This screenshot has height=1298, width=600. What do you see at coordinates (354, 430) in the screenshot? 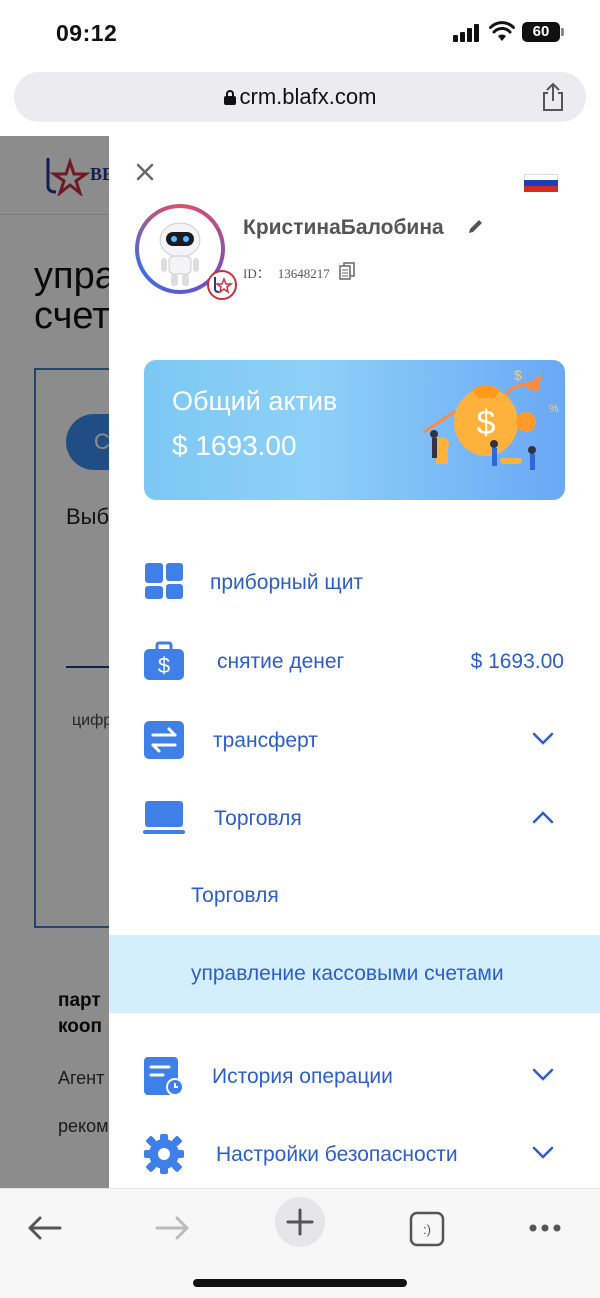
I see `total-assets-card: Общий актив $ 1693.00 $ $ %` at bounding box center [354, 430].